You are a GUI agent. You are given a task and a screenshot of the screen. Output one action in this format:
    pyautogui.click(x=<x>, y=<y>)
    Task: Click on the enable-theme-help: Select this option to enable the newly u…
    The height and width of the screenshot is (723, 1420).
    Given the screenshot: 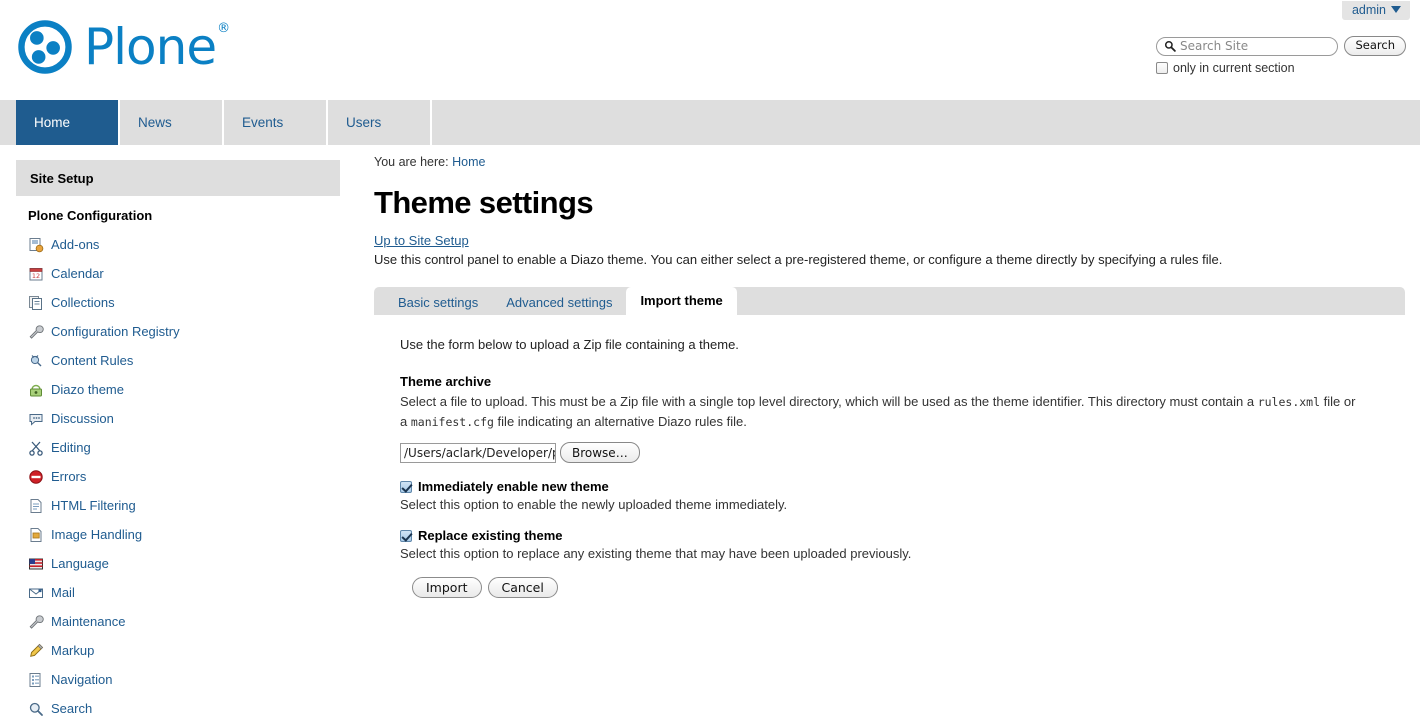 What is the action you would take?
    pyautogui.click(x=594, y=504)
    